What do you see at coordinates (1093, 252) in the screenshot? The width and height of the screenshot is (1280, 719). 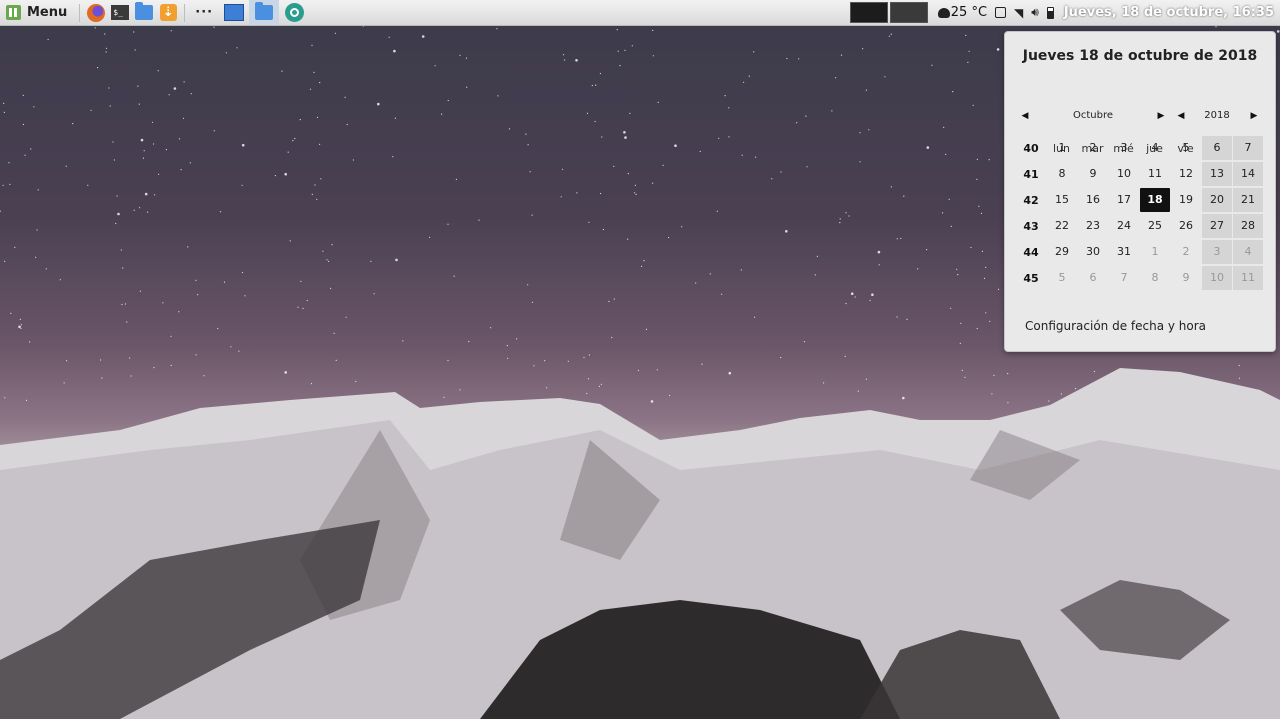 I see `calendar-day: 30` at bounding box center [1093, 252].